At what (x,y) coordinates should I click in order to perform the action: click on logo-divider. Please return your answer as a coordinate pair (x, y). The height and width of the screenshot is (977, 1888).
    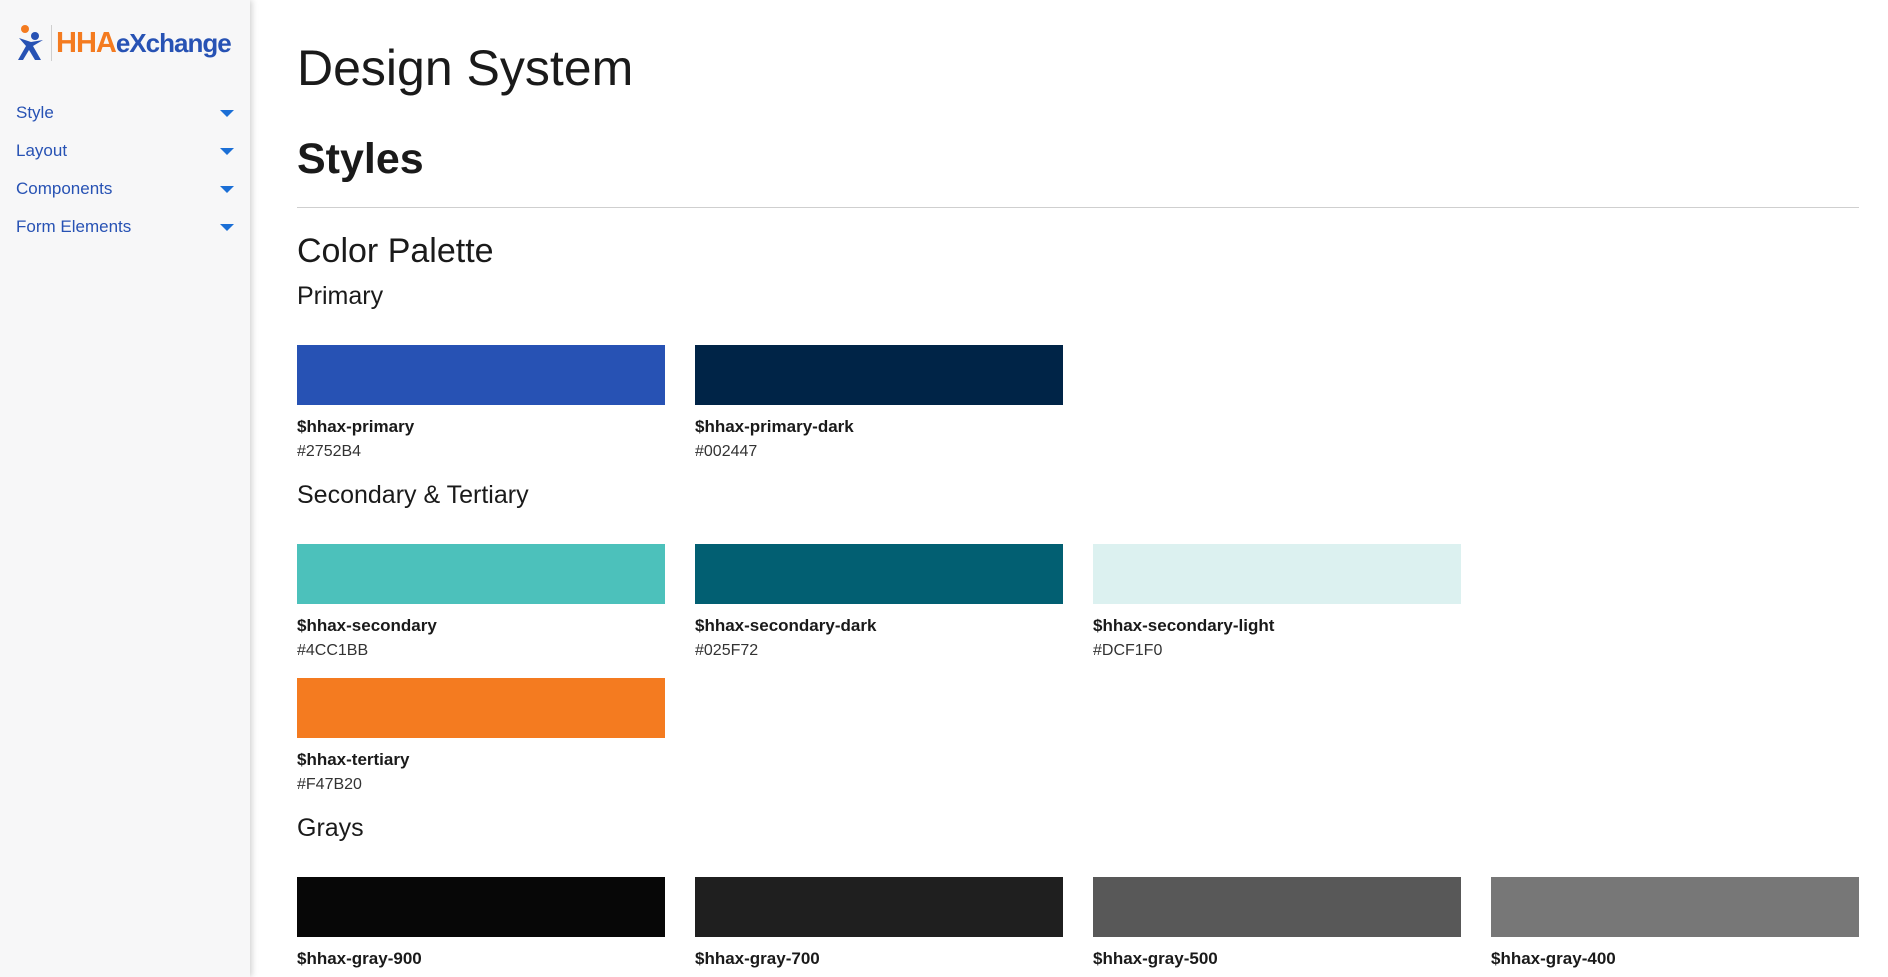
    Looking at the image, I should click on (51, 43).